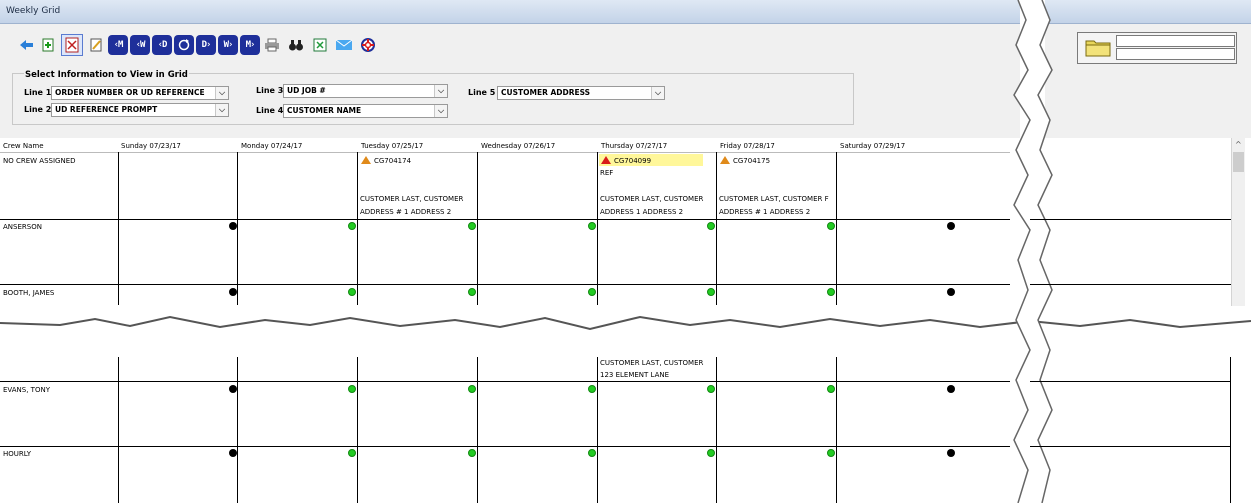  Describe the element at coordinates (505, 152) in the screenshot. I see `header-divider` at that location.